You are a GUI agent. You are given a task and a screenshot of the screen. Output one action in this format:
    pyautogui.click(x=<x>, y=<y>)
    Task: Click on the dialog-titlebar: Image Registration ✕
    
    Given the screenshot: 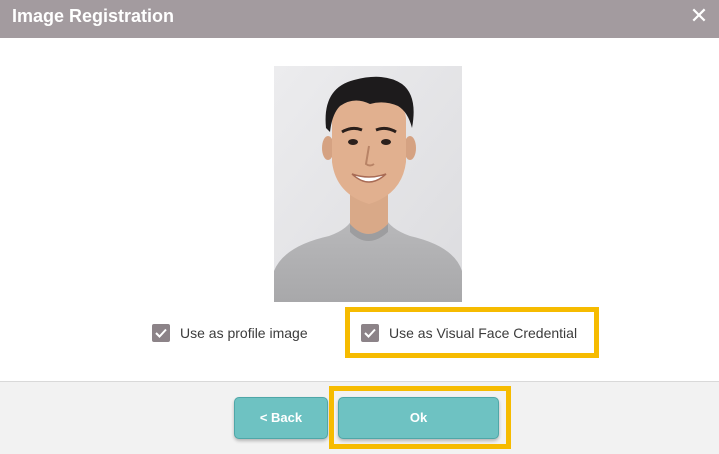 What is the action you would take?
    pyautogui.click(x=359, y=19)
    